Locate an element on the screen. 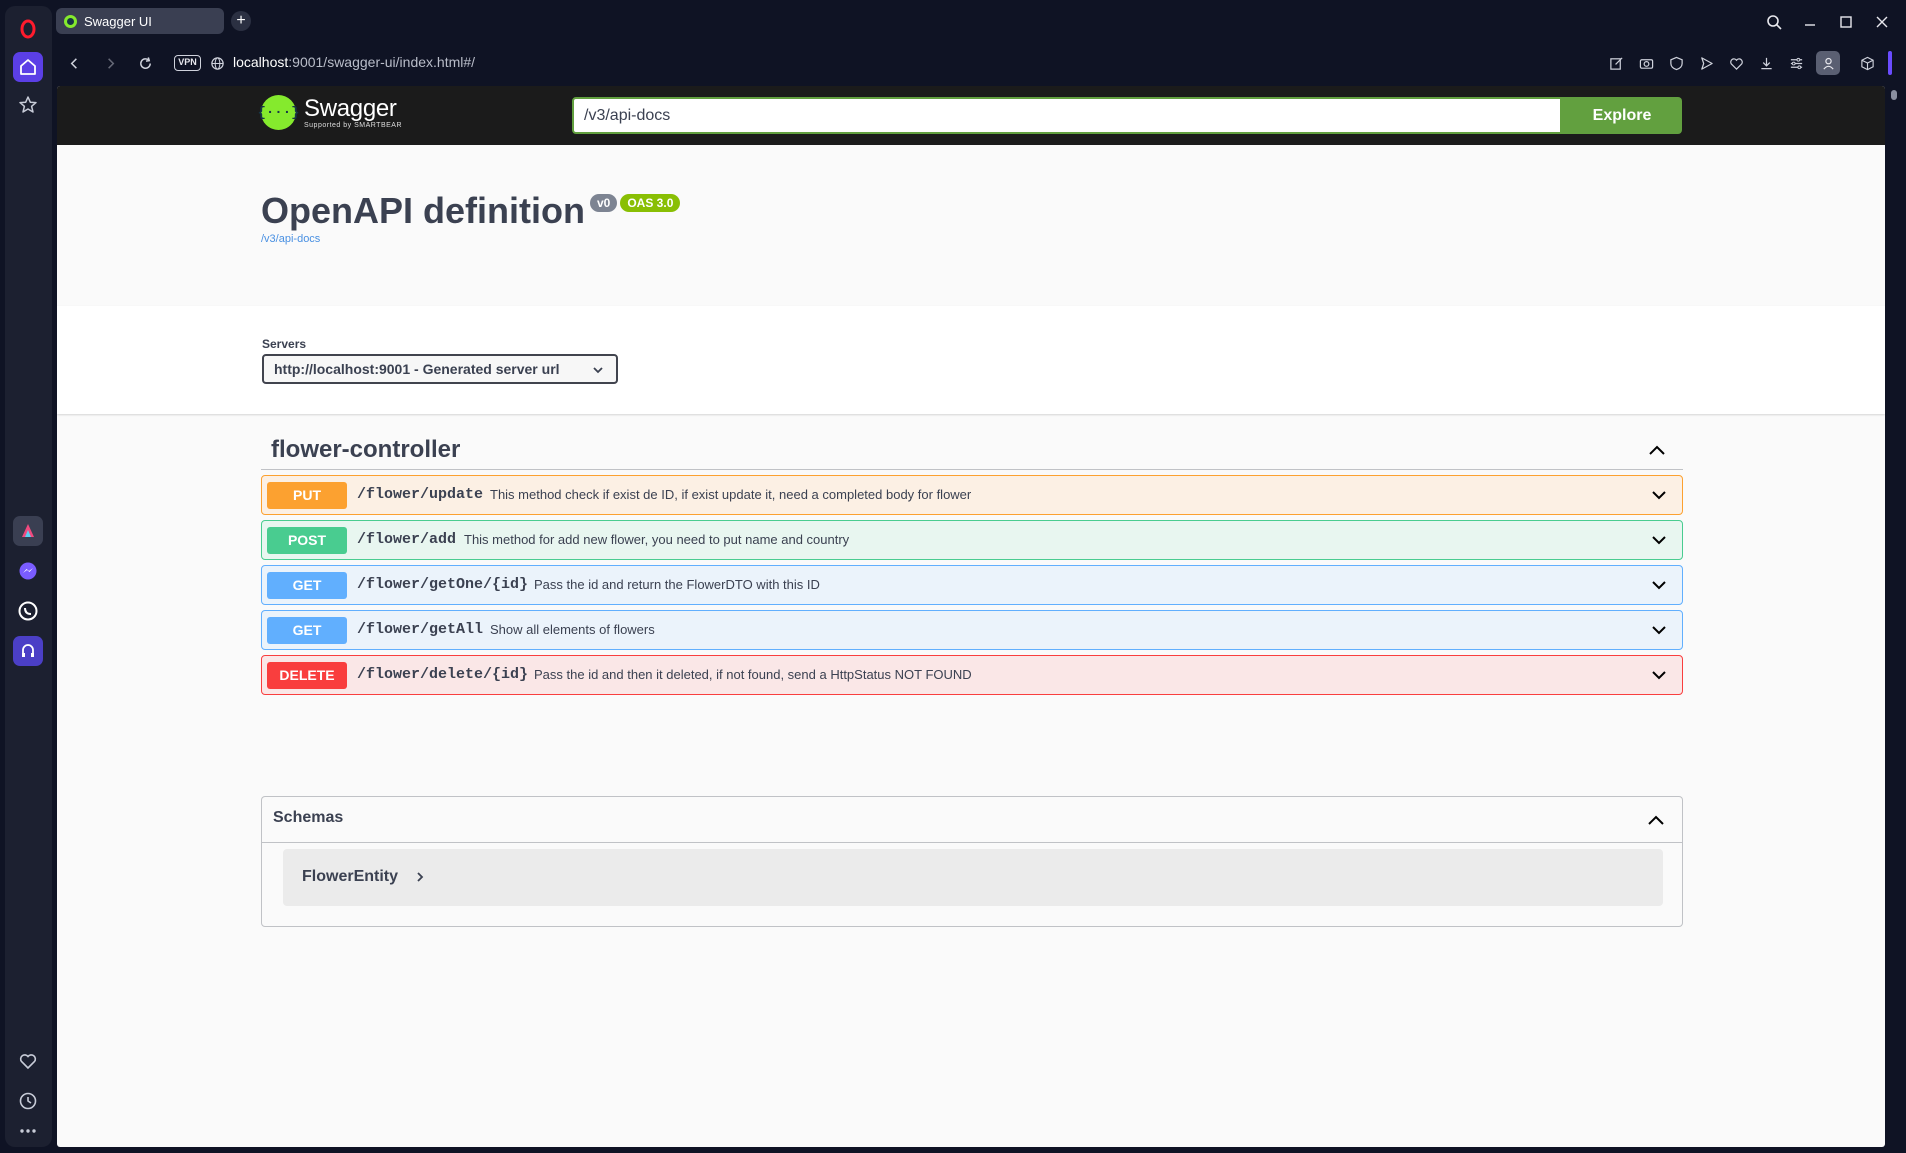 Image resolution: width=1906 pixels, height=1153 pixels. logo-subtext: Supported by SMARTBEAR is located at coordinates (353, 125).